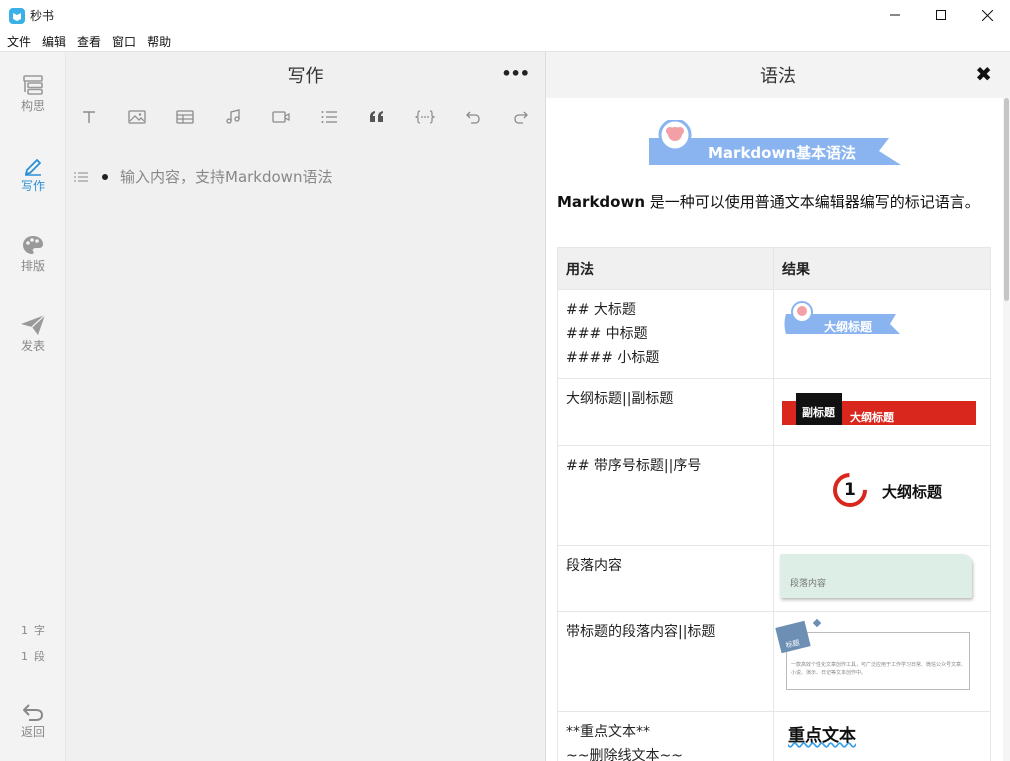  I want to click on paragraph-count: 1段, so click(33, 656).